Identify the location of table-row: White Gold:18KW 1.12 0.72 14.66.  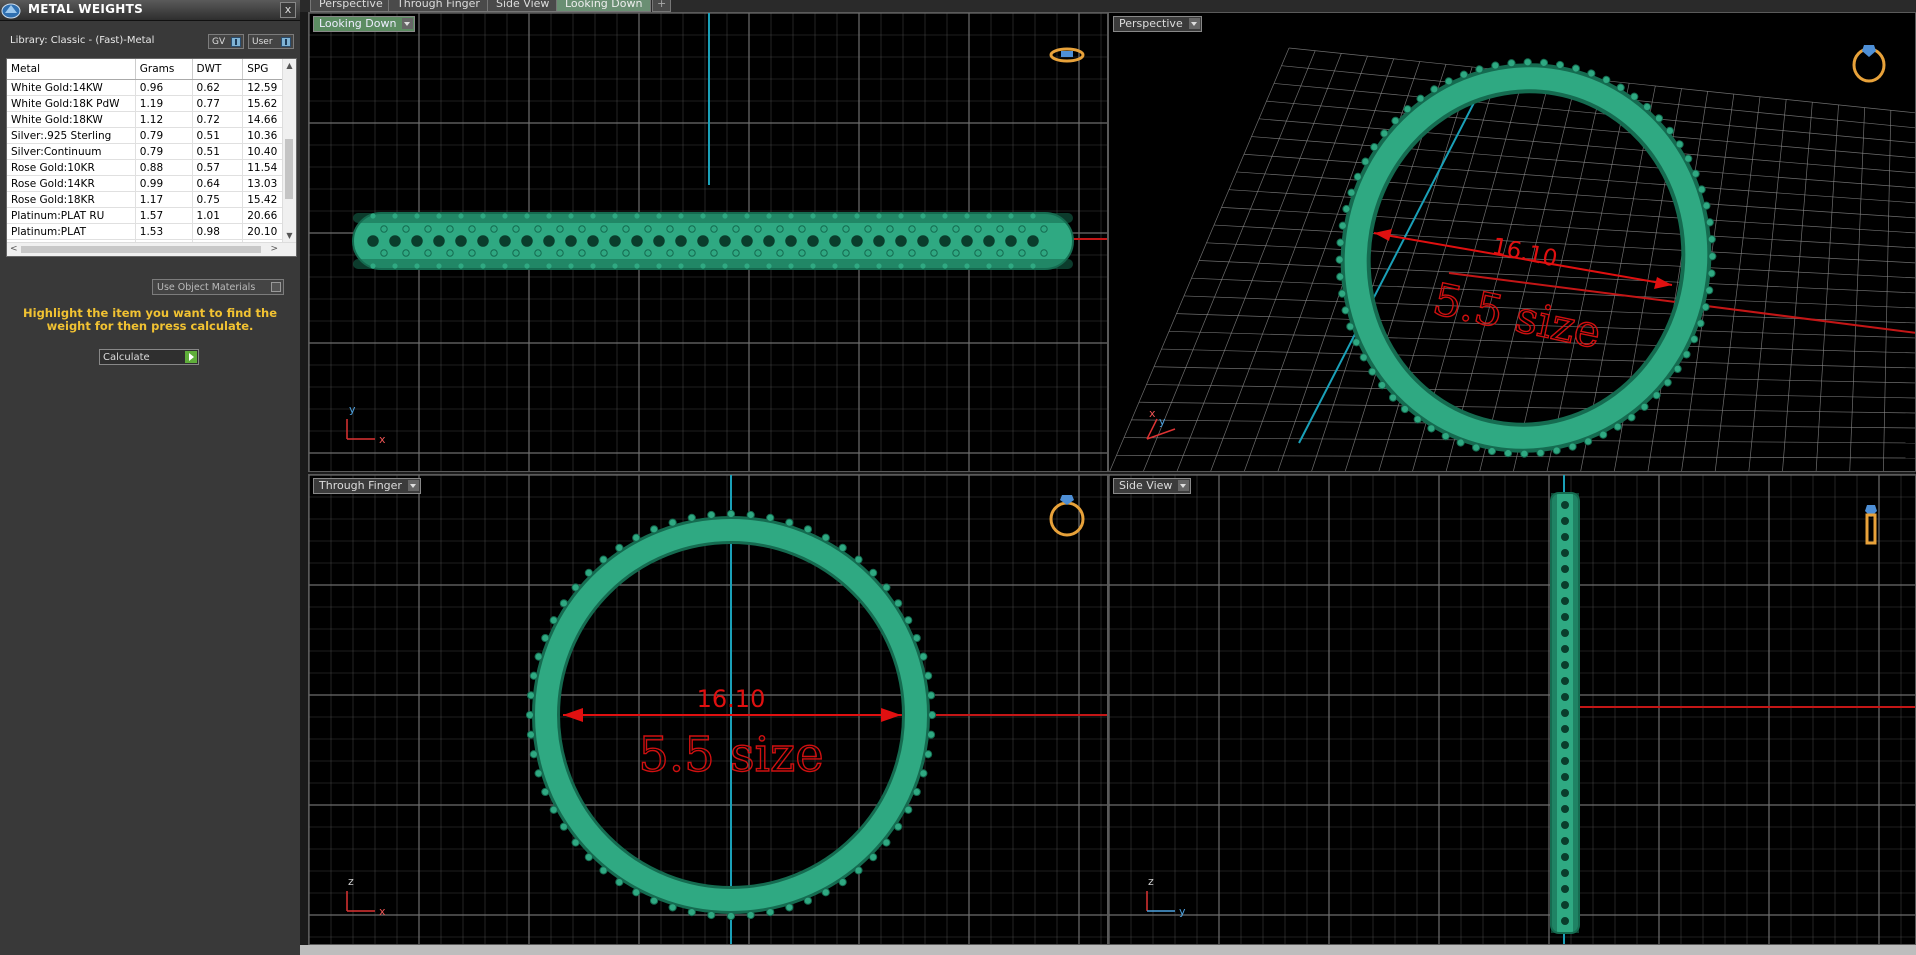
(151, 119).